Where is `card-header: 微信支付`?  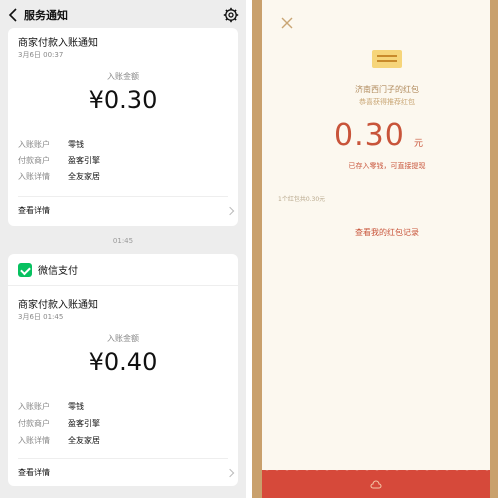 card-header: 微信支付 is located at coordinates (123, 270).